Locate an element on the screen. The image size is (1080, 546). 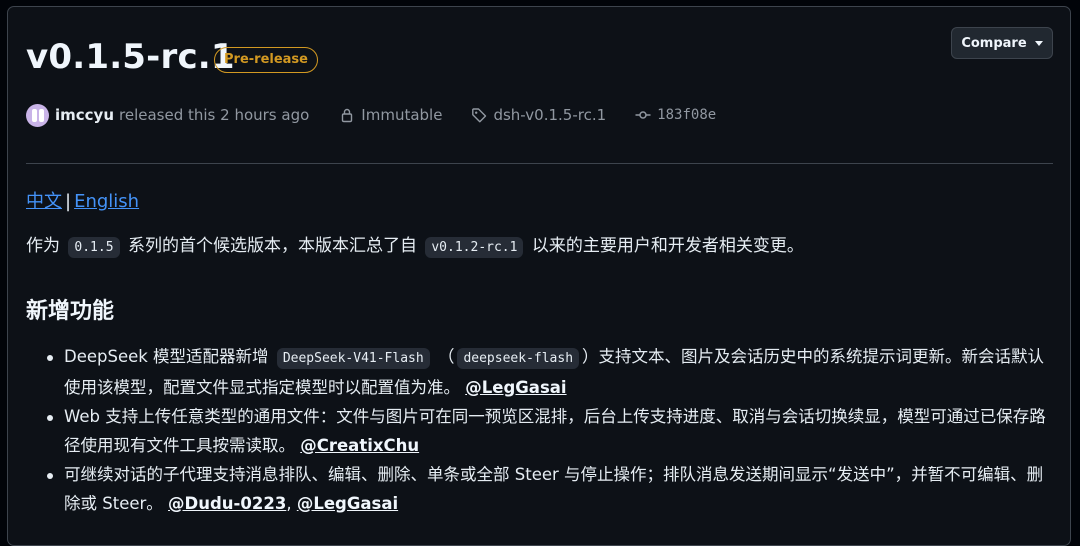
commit-icon is located at coordinates (643, 115).